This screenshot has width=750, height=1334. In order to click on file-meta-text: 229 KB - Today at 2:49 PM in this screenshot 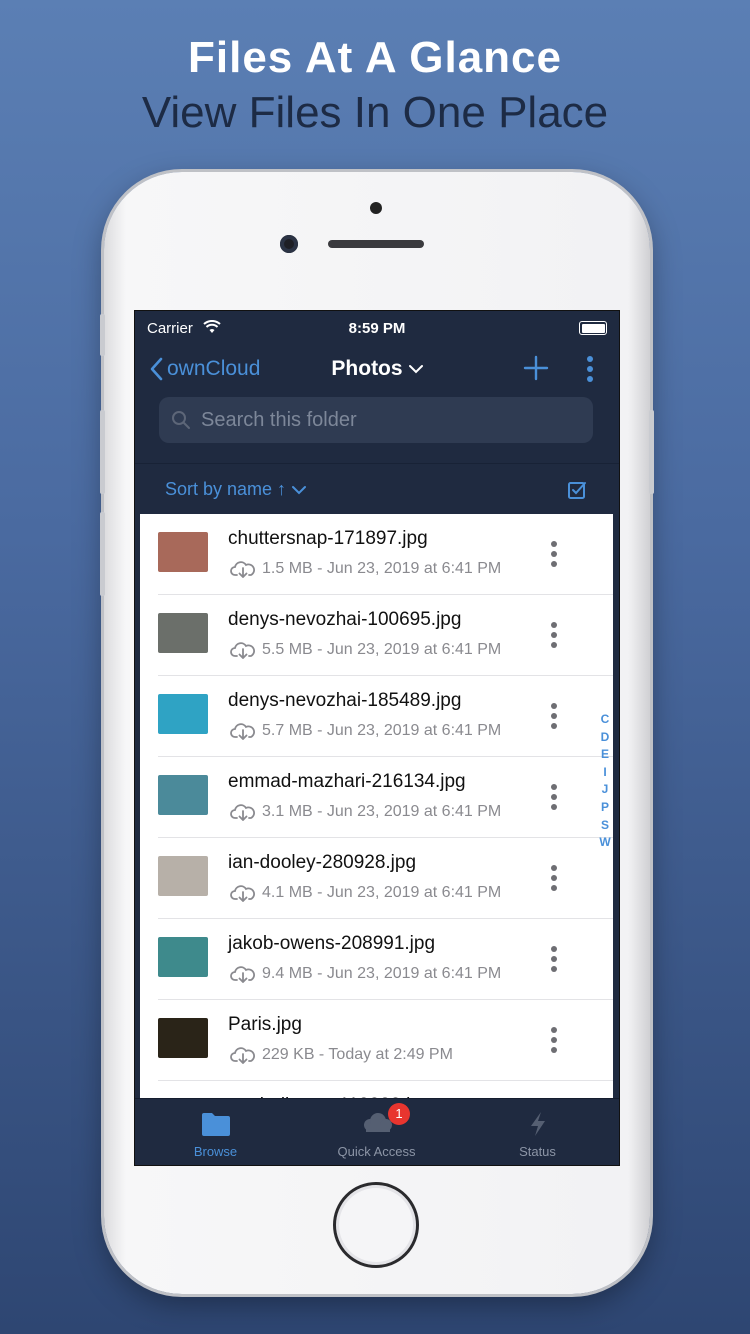, I will do `click(357, 1054)`.